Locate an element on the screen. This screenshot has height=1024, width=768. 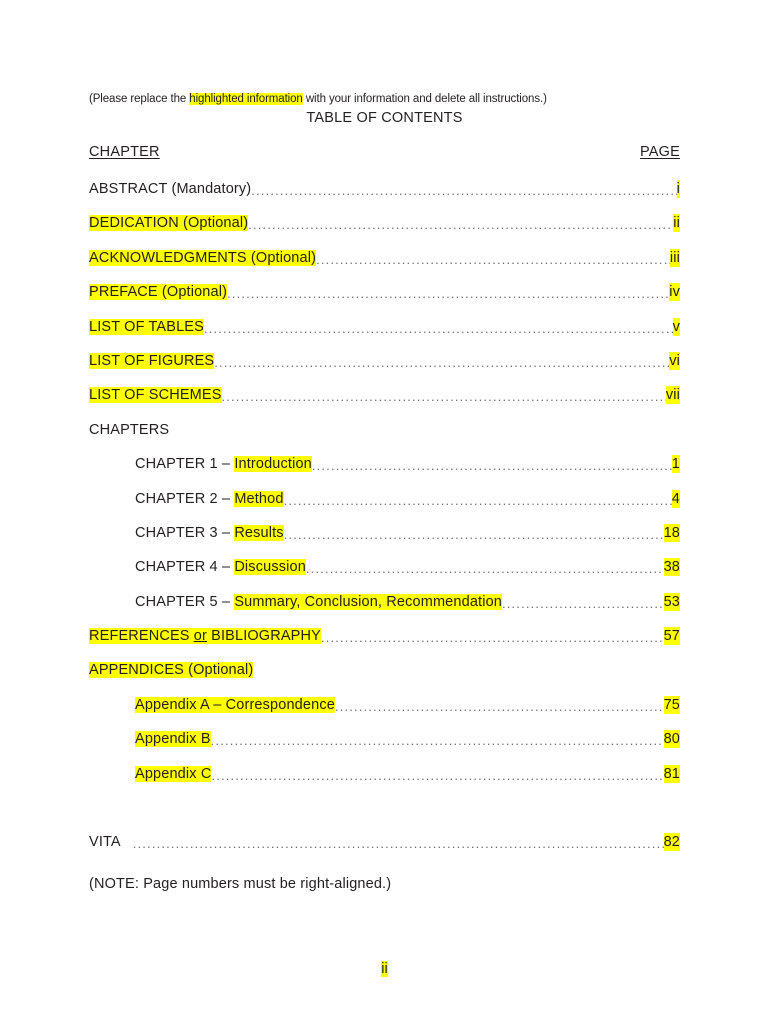
instruction-highlighted-term: highlighted information is located at coordinates (246, 99).